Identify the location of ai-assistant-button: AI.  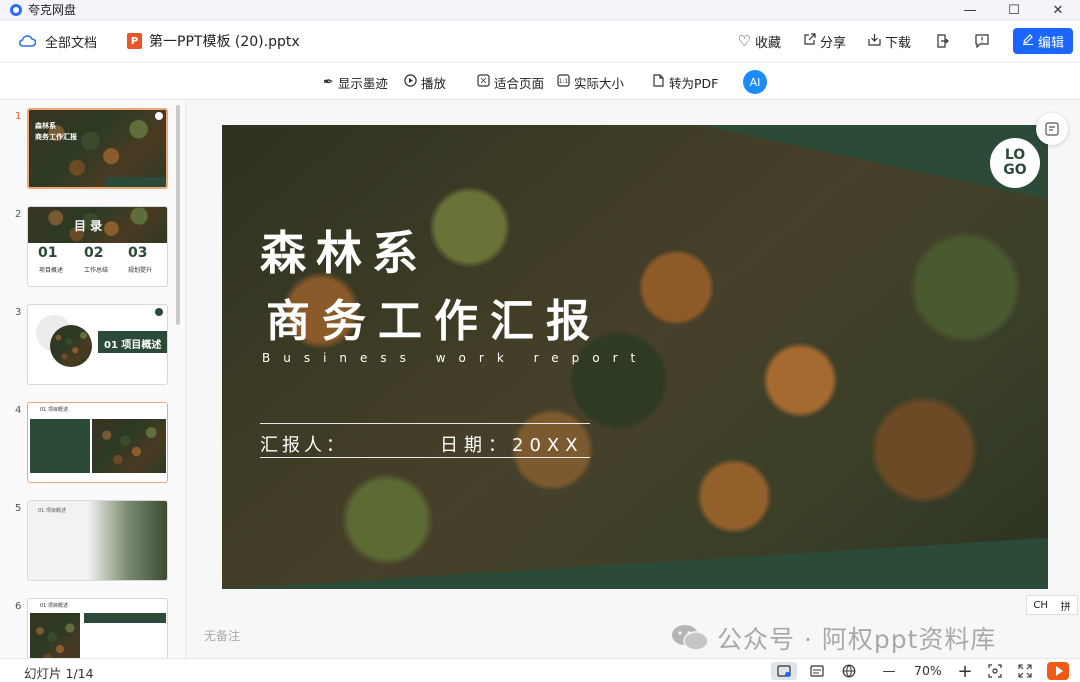
(755, 82).